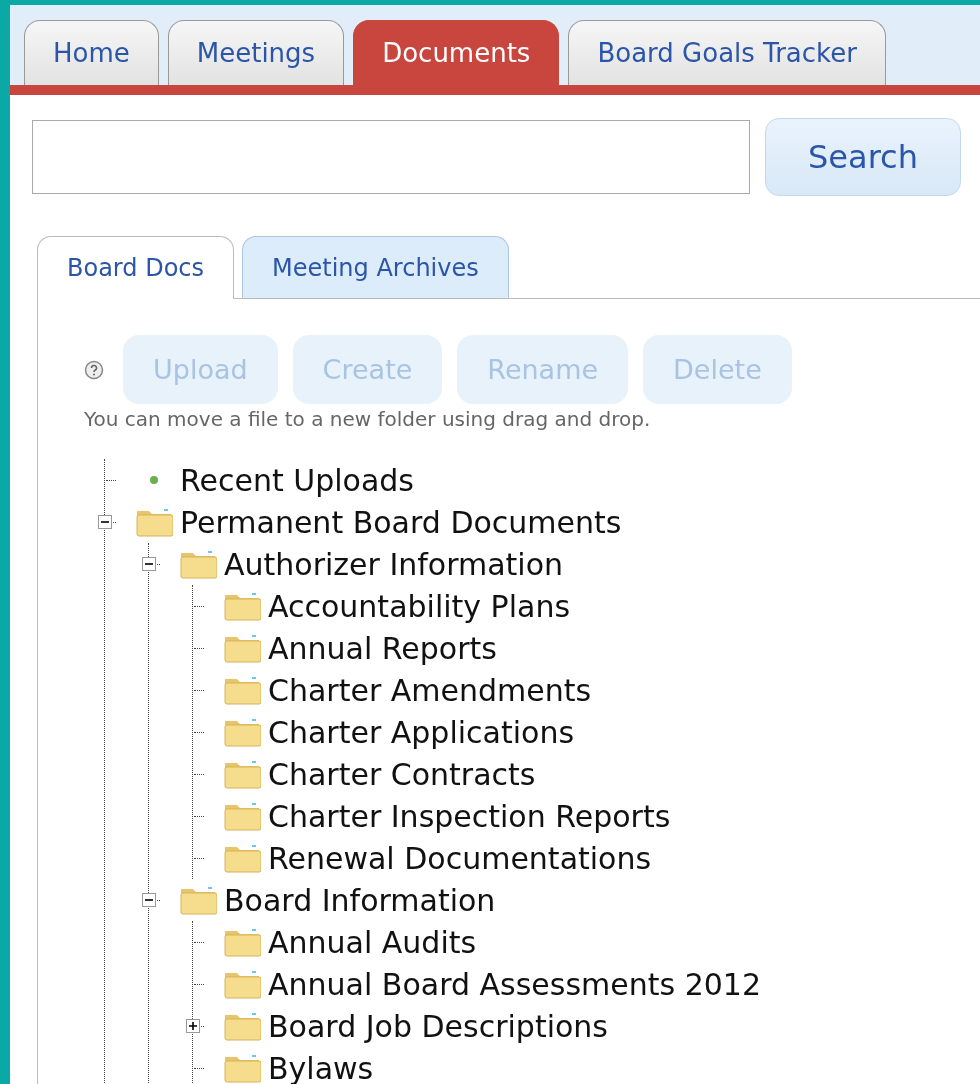 The width and height of the screenshot is (980, 1084). Describe the element at coordinates (514, 984) in the screenshot. I see `folder-item: Annual Board Assessments 2012` at that location.